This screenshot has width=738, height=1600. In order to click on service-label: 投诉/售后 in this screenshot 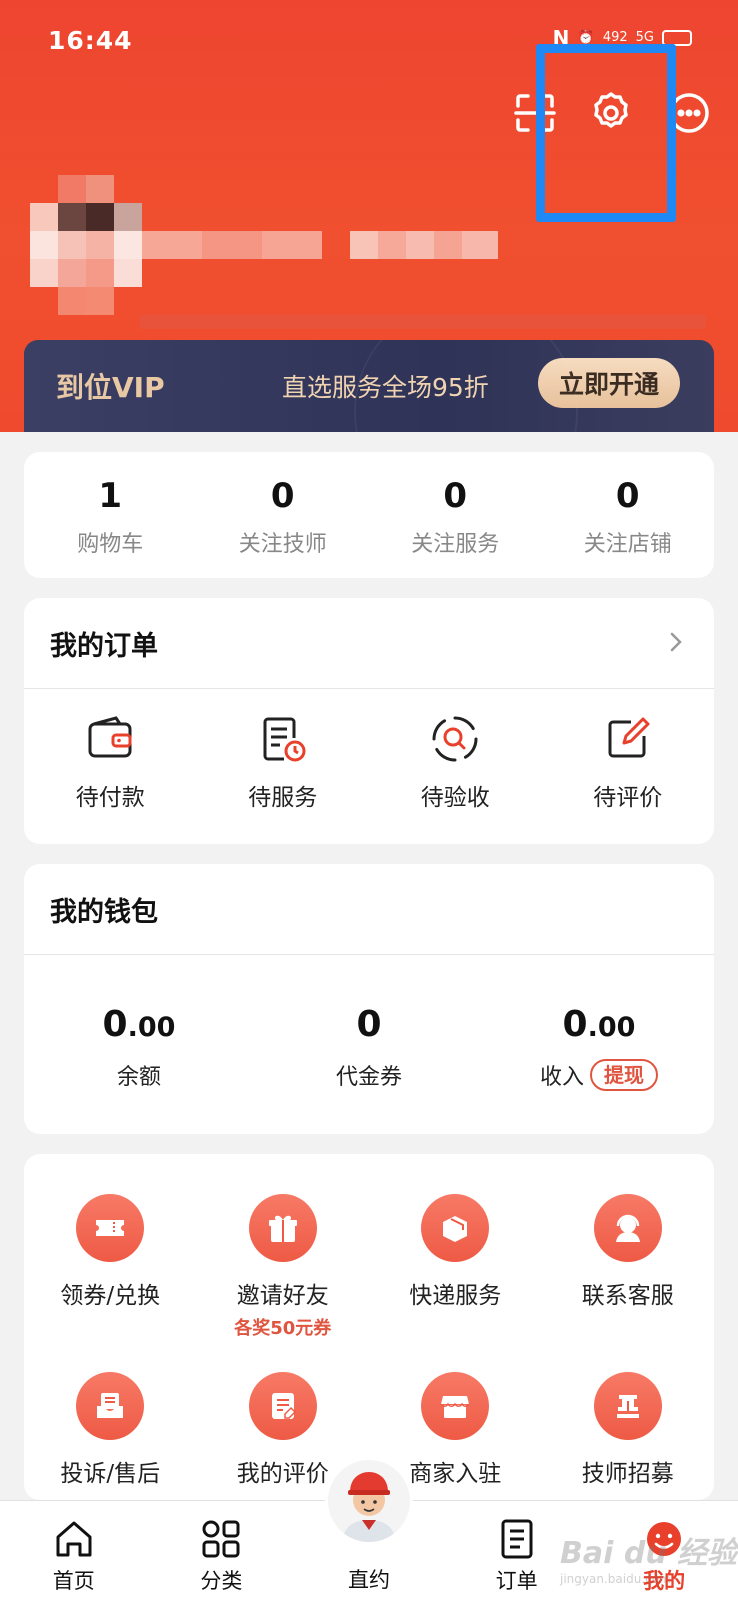, I will do `click(110, 1474)`.